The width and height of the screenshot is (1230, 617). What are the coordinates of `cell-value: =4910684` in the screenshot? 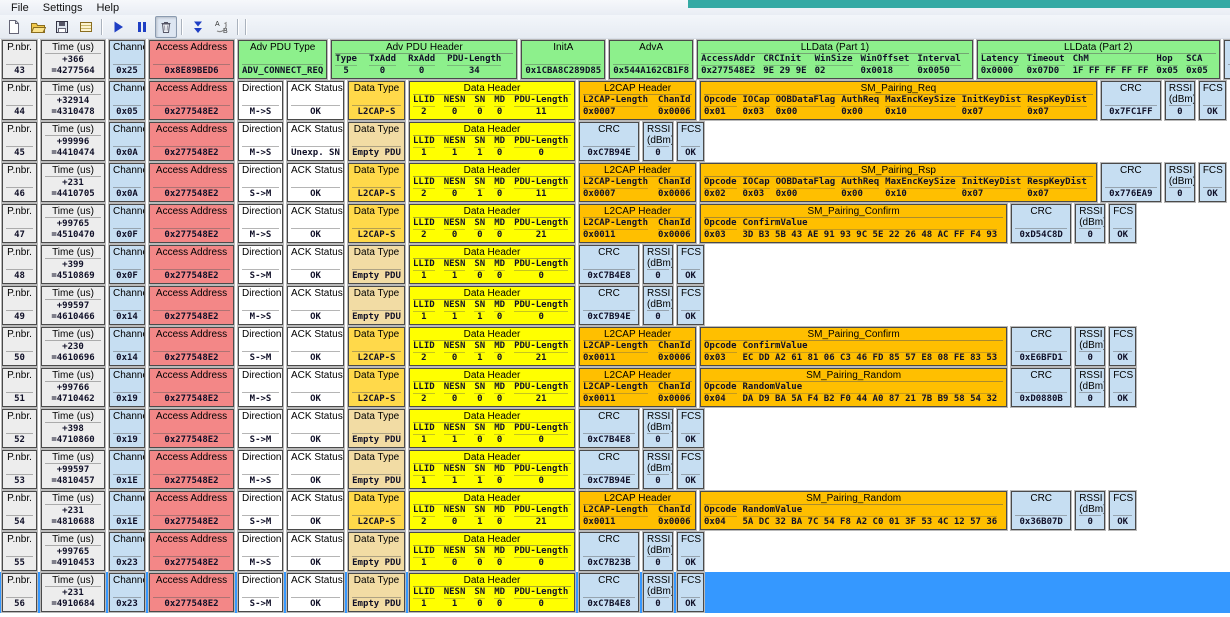 It's located at (73, 604).